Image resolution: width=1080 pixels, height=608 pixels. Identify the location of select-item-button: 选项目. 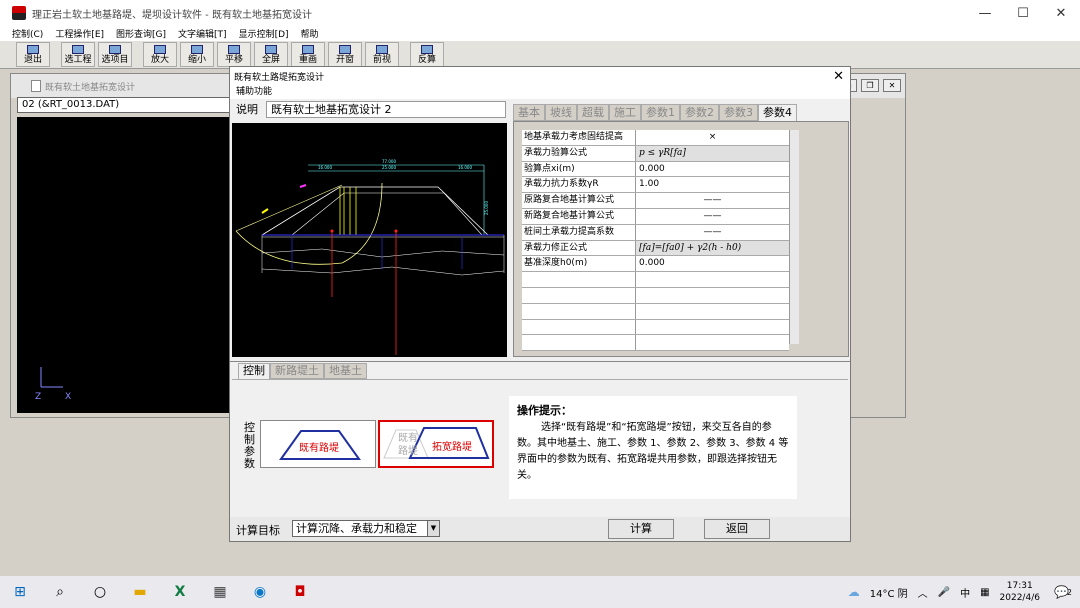
(115, 54).